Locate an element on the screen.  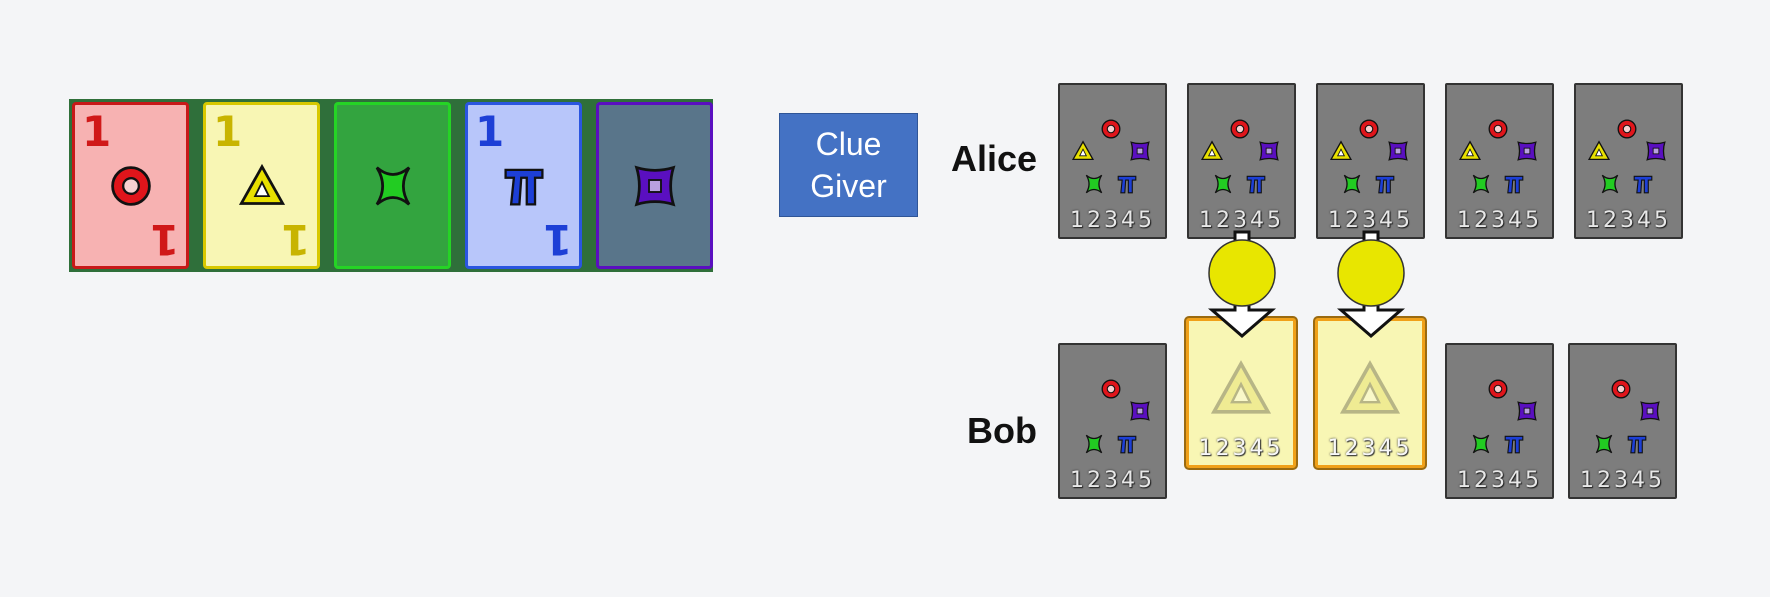
play-stack-yellow: 11 is located at coordinates (261, 185).